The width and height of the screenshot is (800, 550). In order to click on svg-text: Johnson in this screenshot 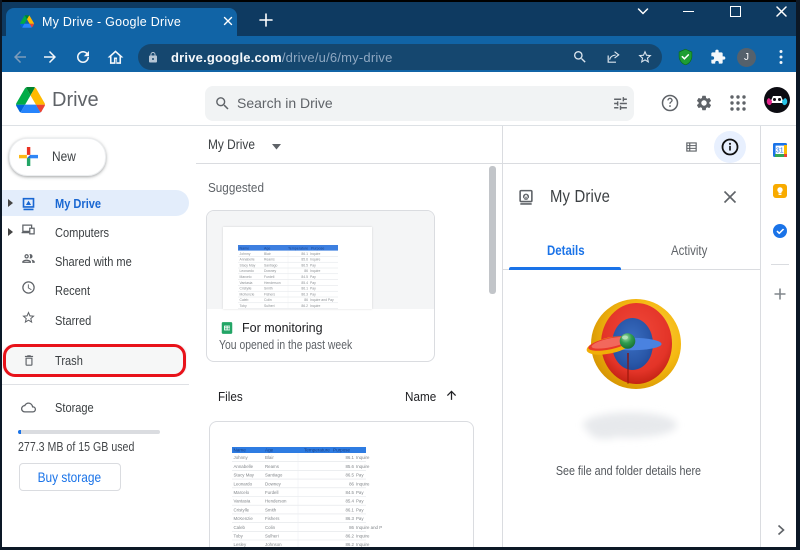, I will do `click(273, 544)`.